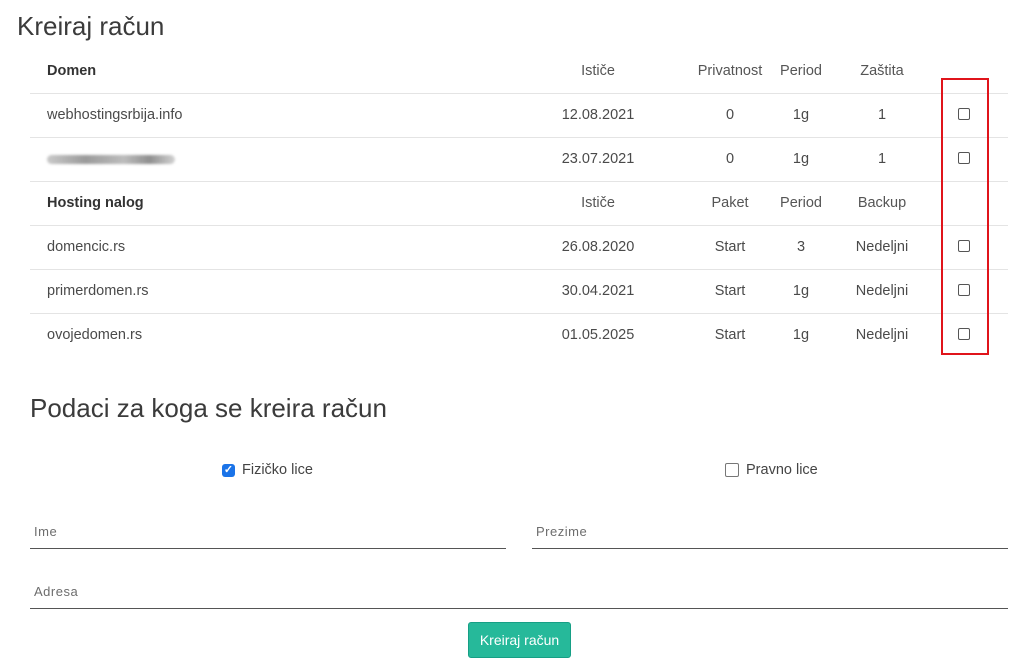  What do you see at coordinates (598, 247) in the screenshot?
I see `hosting-expires: 26.08.2020` at bounding box center [598, 247].